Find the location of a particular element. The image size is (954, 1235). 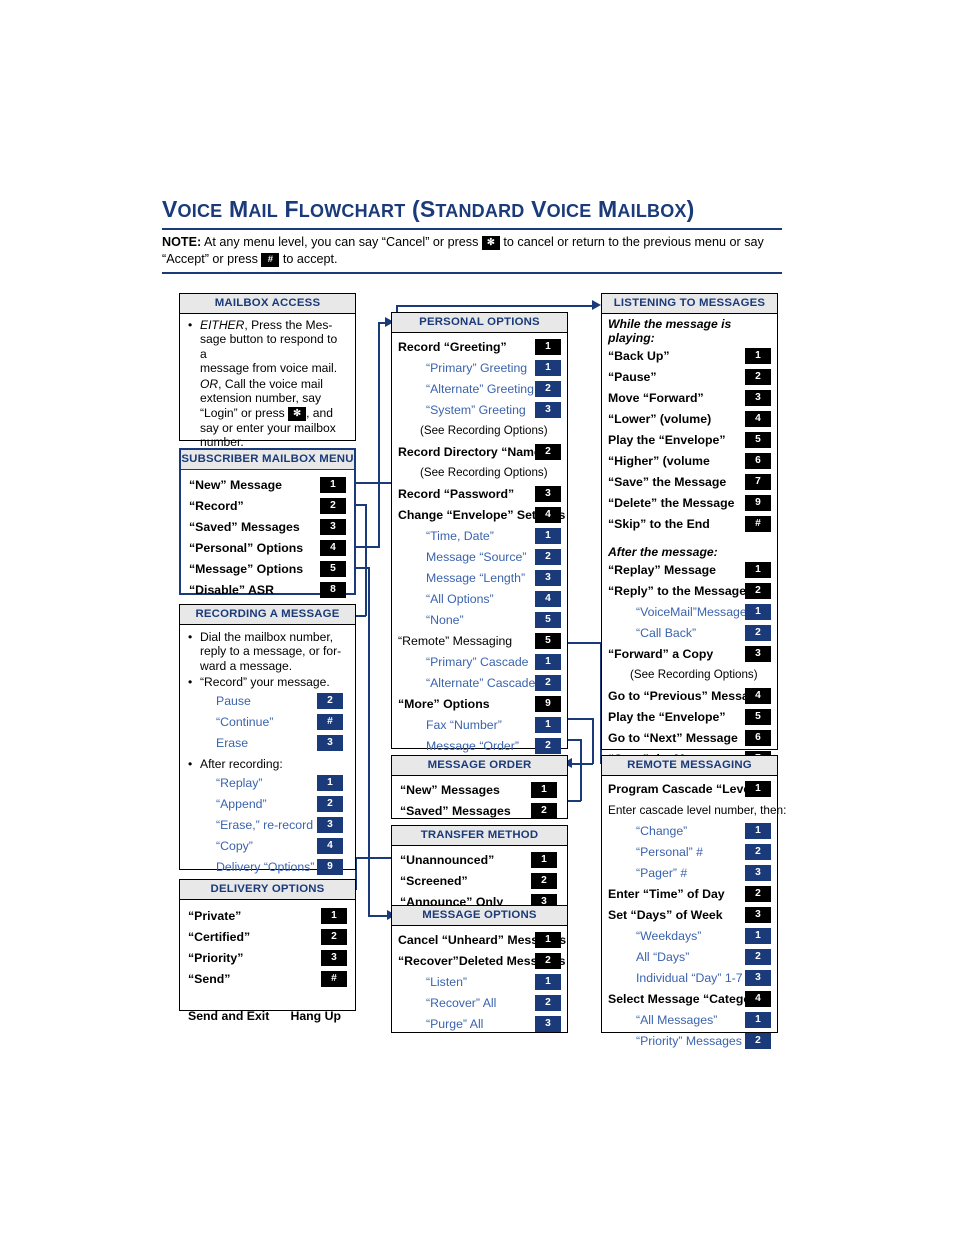

menu-row: Record Directory “Name” 2 is located at coordinates (479, 453).